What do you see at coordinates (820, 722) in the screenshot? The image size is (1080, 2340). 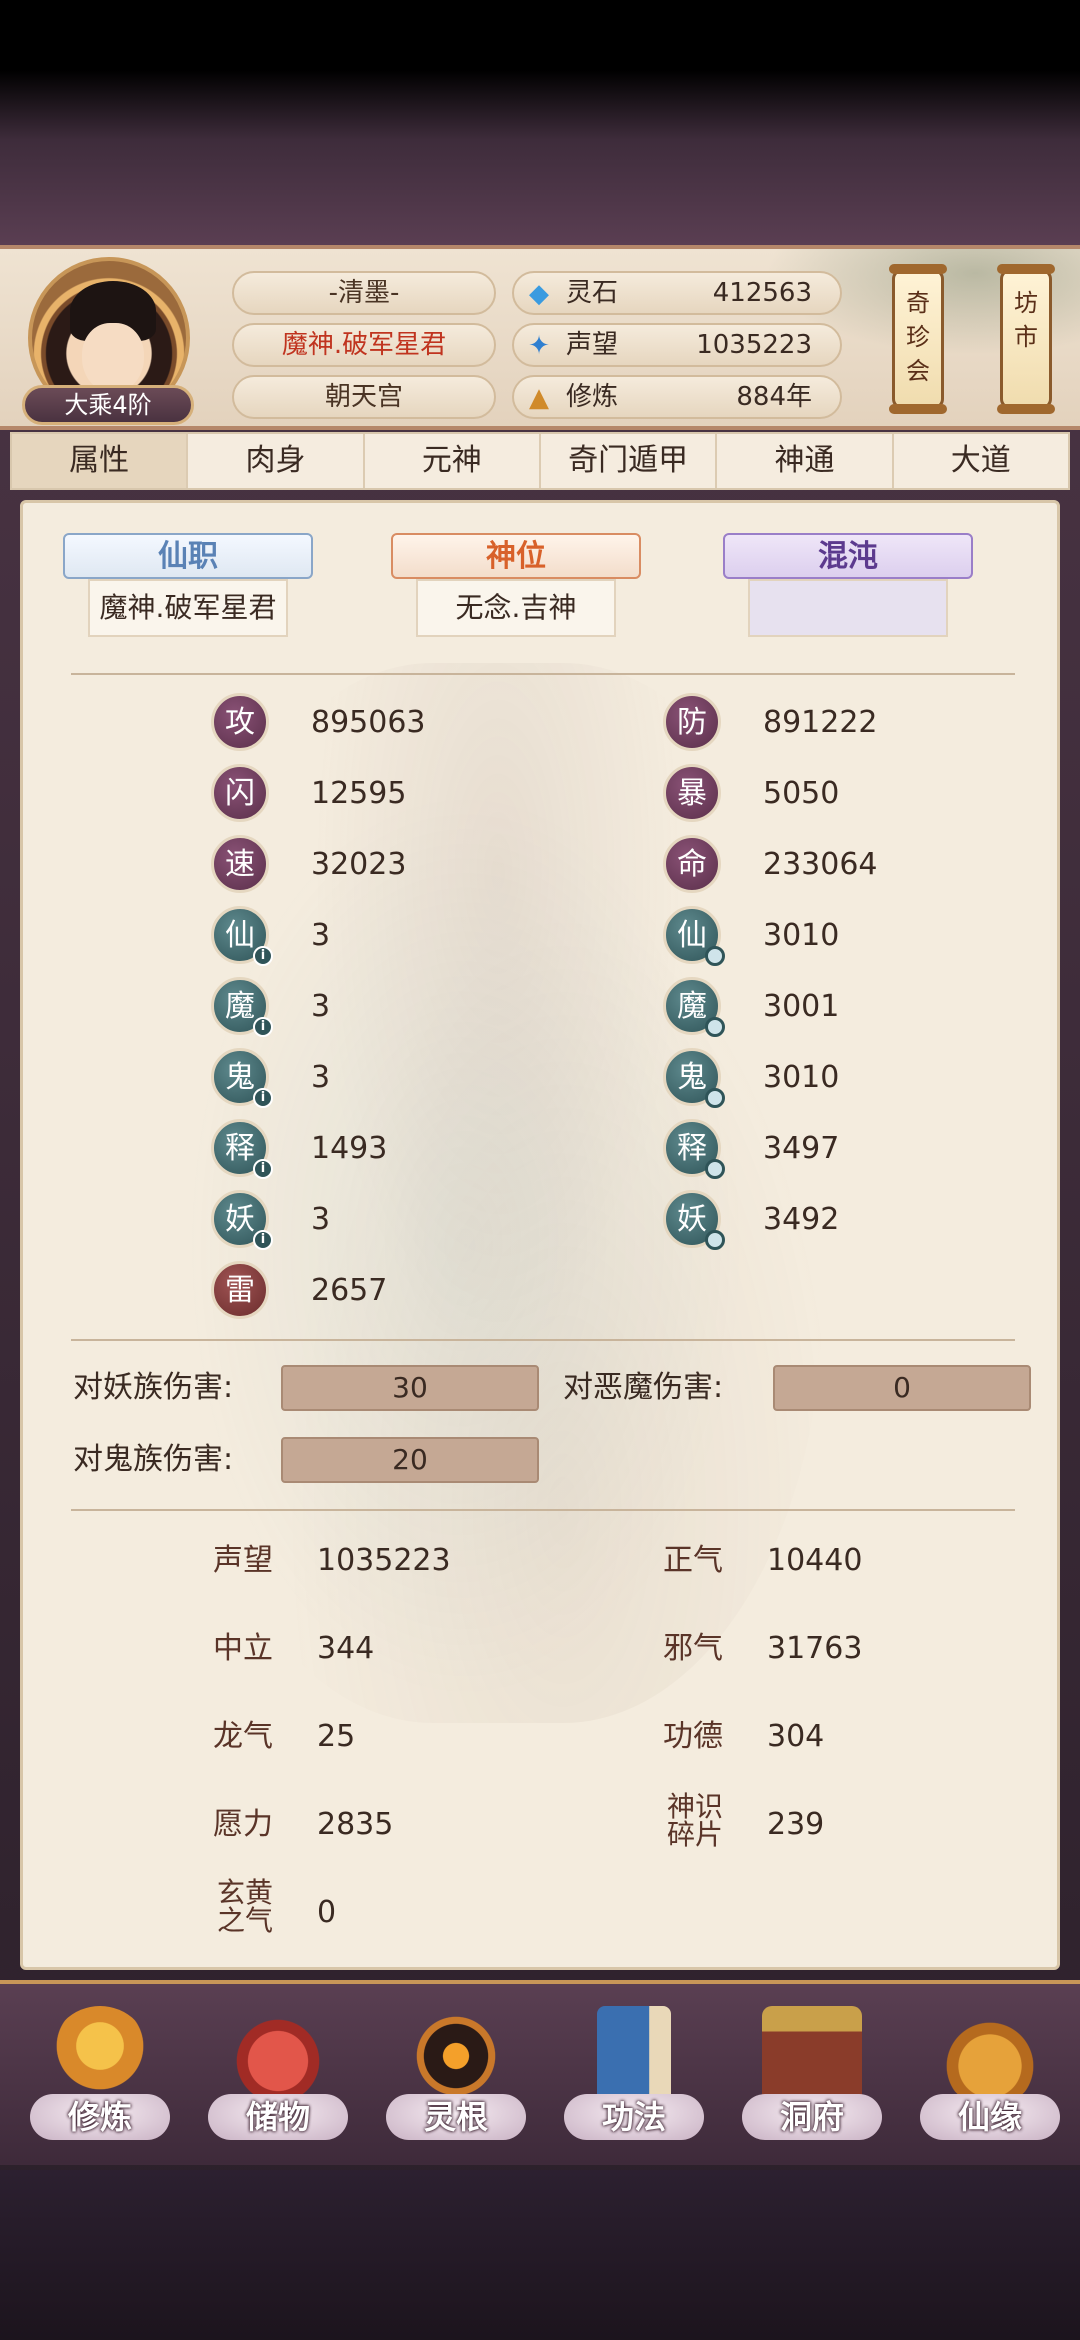 I see `stat-value: 891222` at bounding box center [820, 722].